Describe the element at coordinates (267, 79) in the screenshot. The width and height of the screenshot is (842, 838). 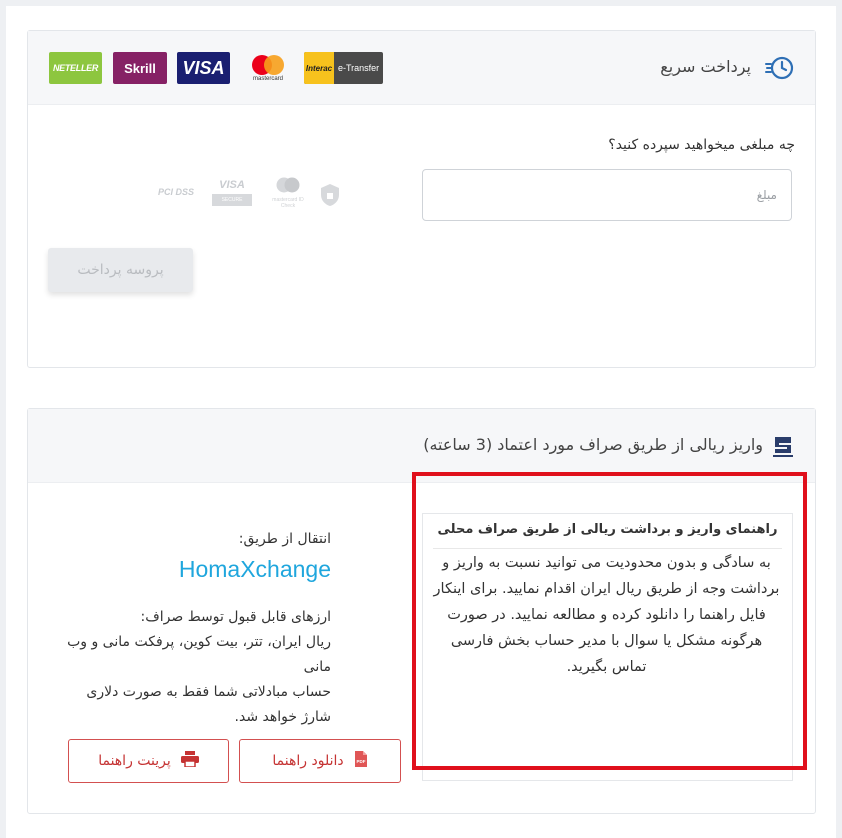
I see `mastercard-logo-text: mastercard` at that location.